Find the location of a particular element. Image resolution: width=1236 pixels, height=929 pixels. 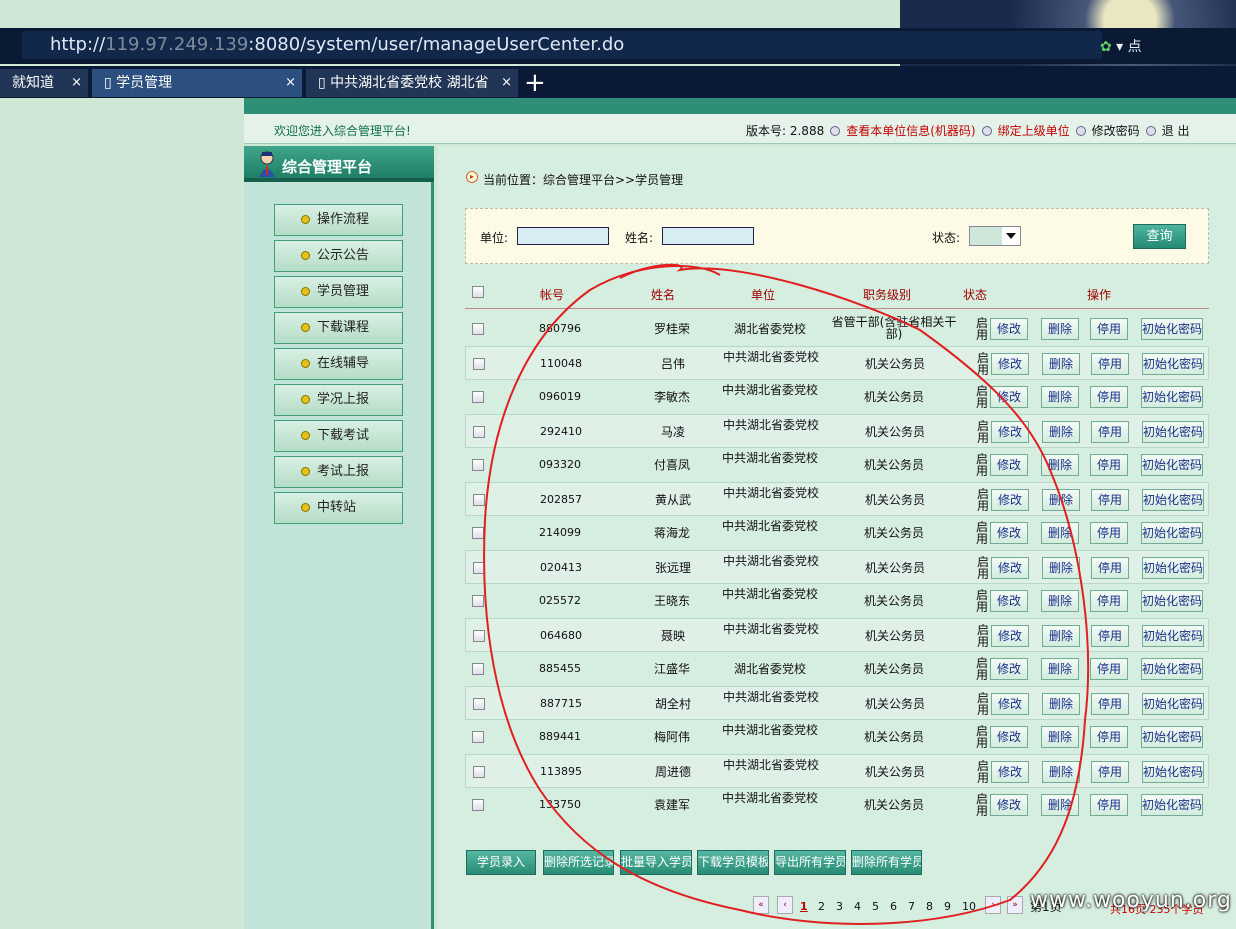

delete-all-button: 删除所有学员 is located at coordinates (886, 862).